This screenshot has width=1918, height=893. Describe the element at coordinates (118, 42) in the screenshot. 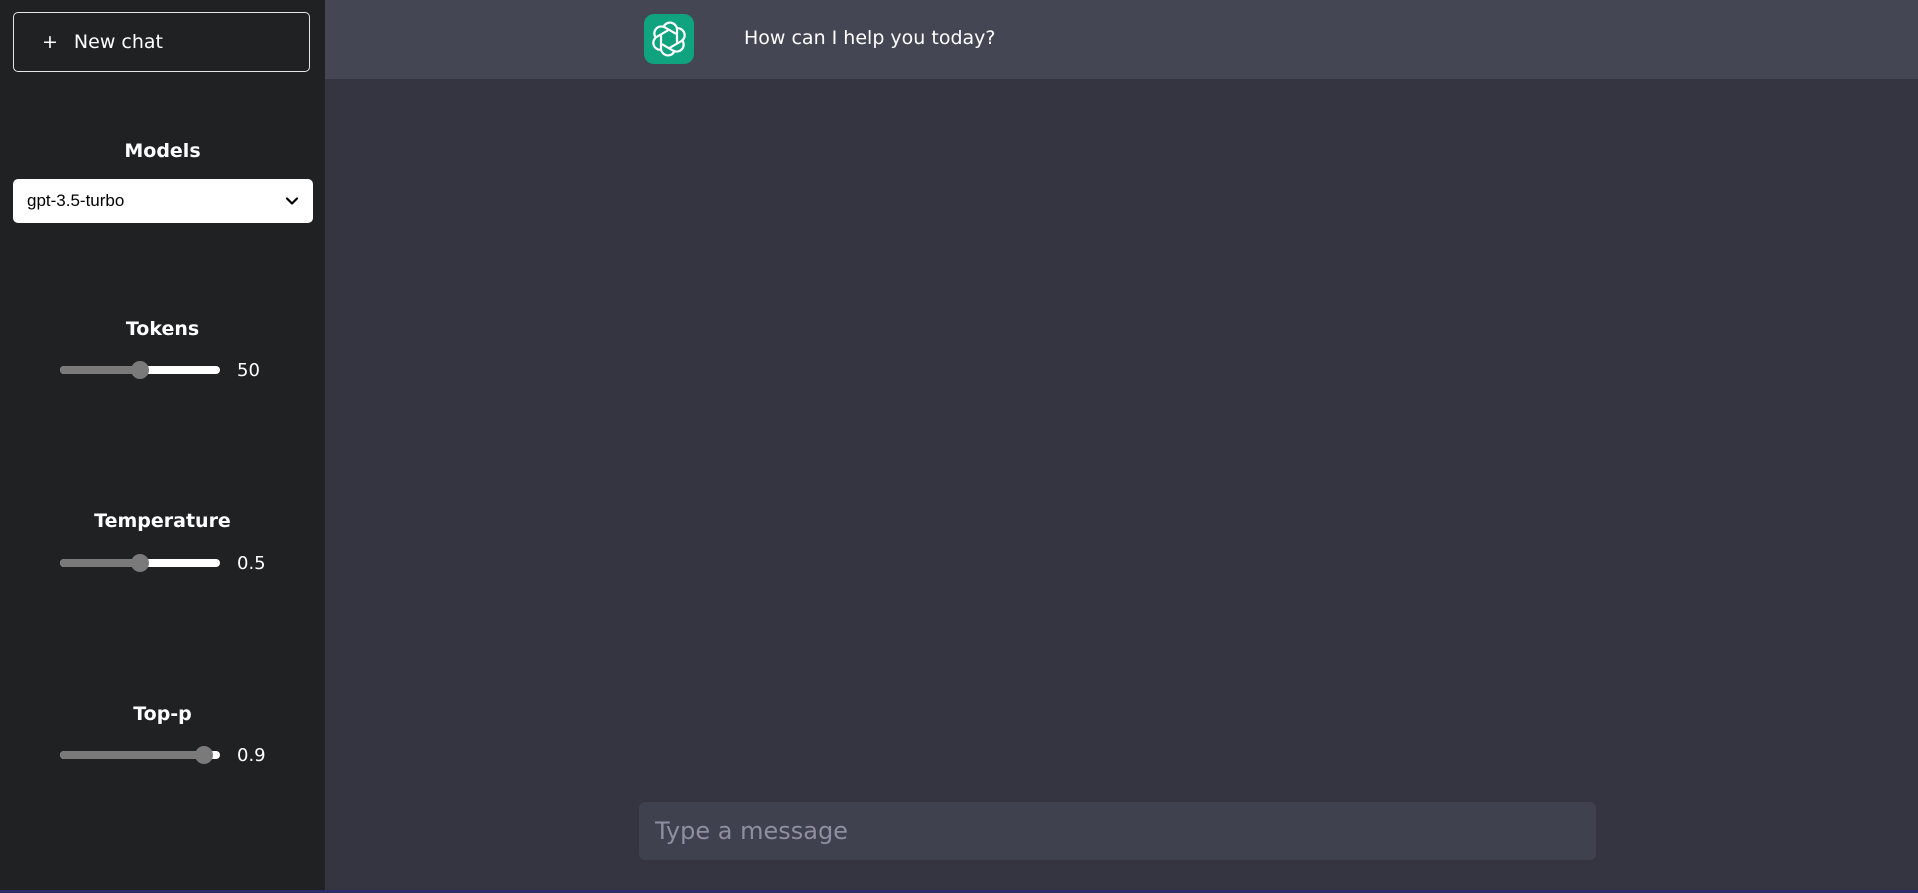

I see `new-chat-label: New chat` at that location.